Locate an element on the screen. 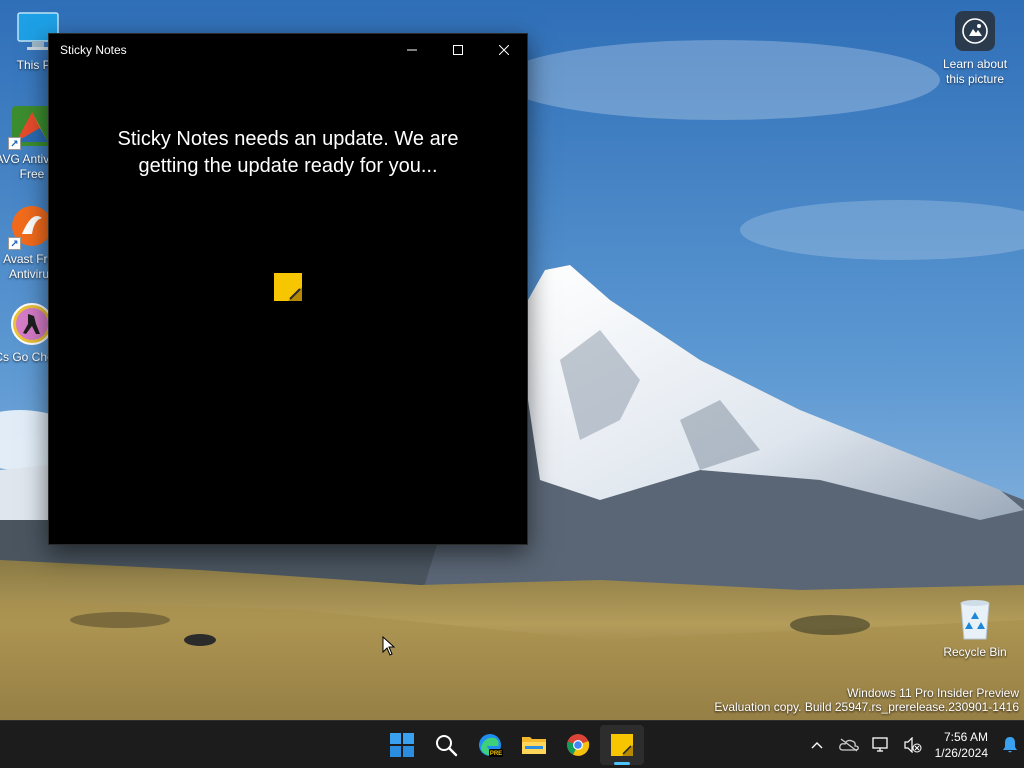 This screenshot has height=768, width=1024. taskbar-apps: PRE is located at coordinates (512, 744).